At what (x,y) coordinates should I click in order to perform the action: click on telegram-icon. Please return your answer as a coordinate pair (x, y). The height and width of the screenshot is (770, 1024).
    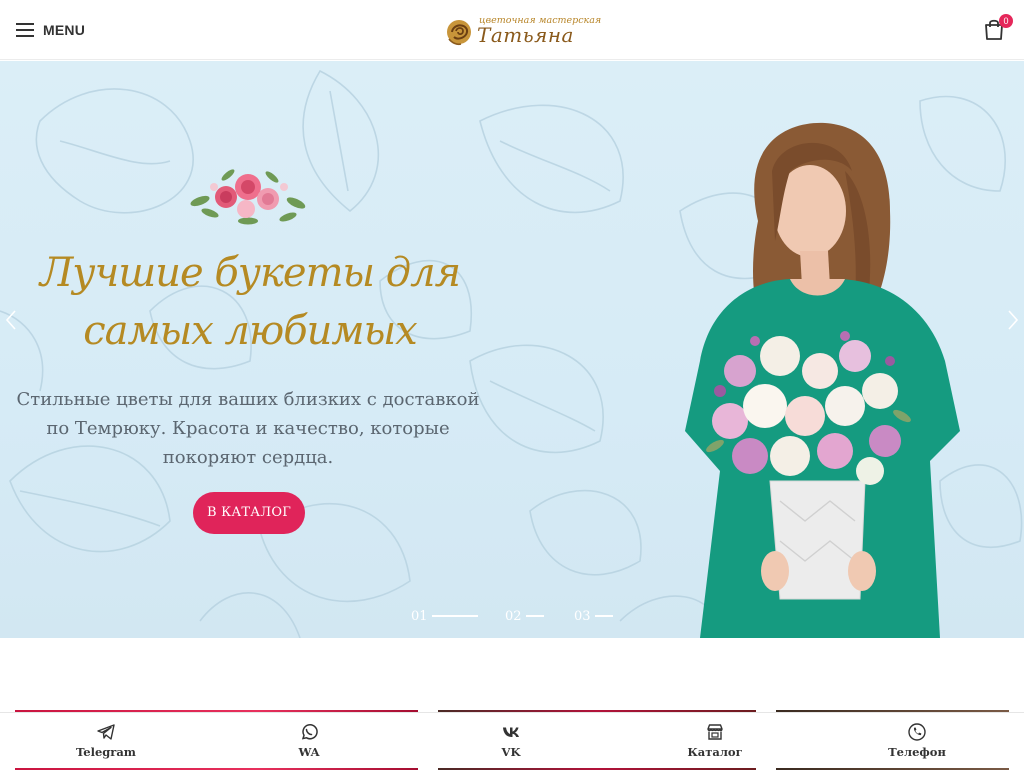
    Looking at the image, I should click on (106, 732).